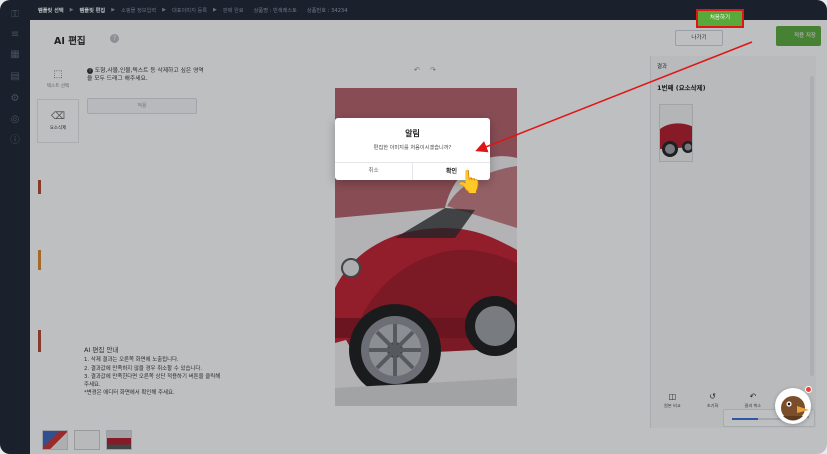  I want to click on result-subtitle: 1번째 (요소삭제), so click(681, 88).